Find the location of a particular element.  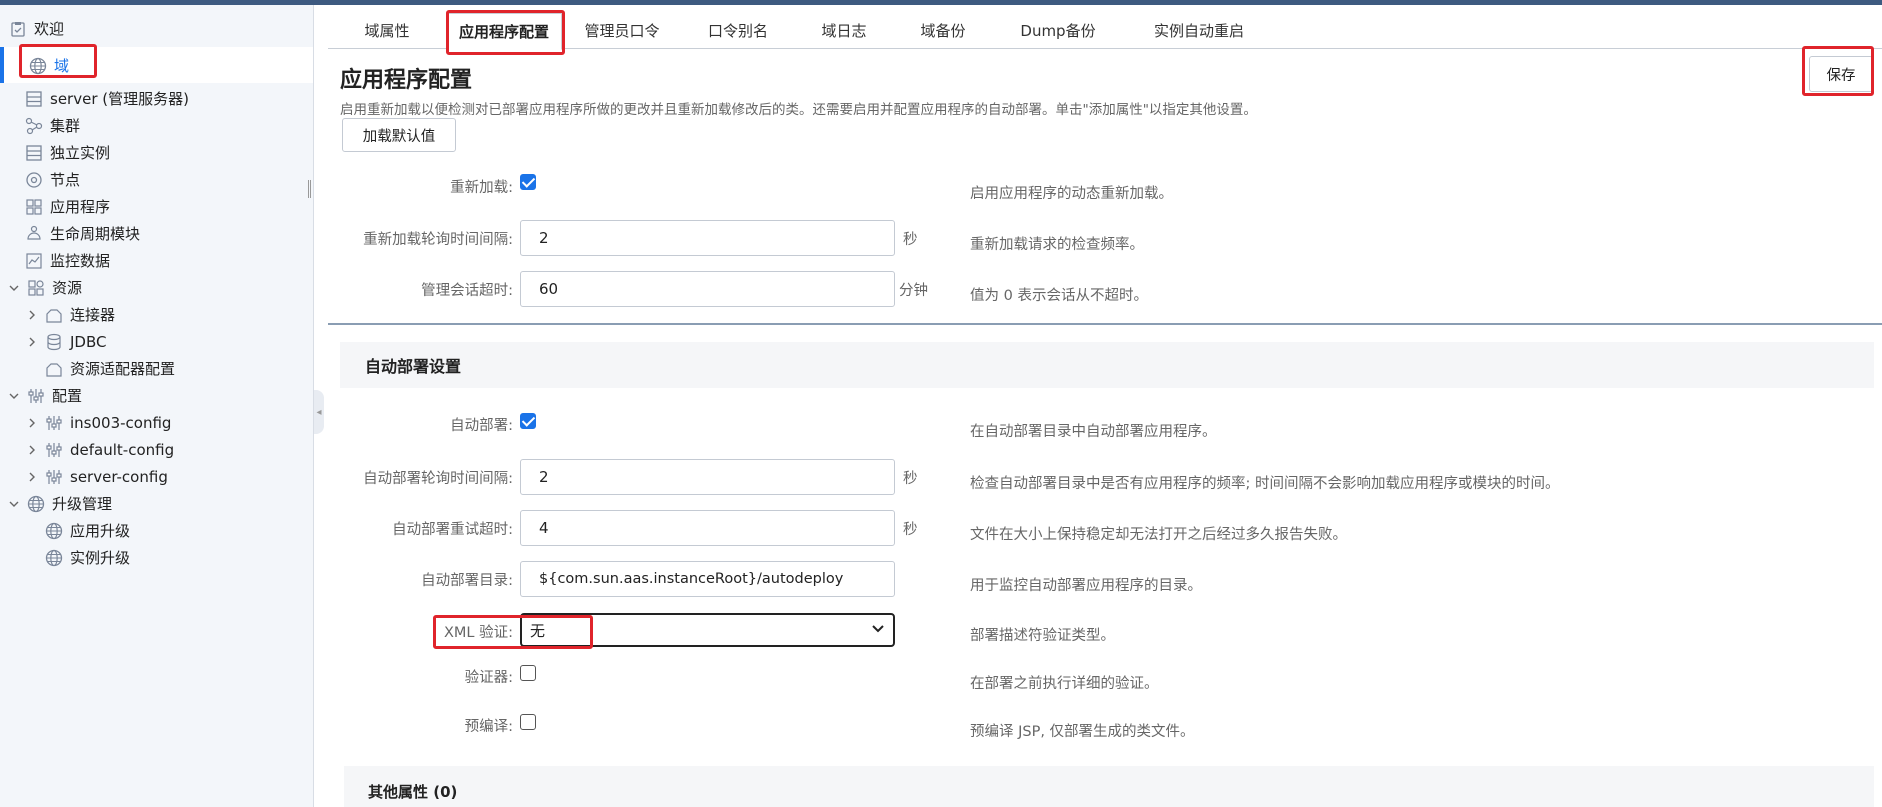

server-icon is located at coordinates (34, 99).